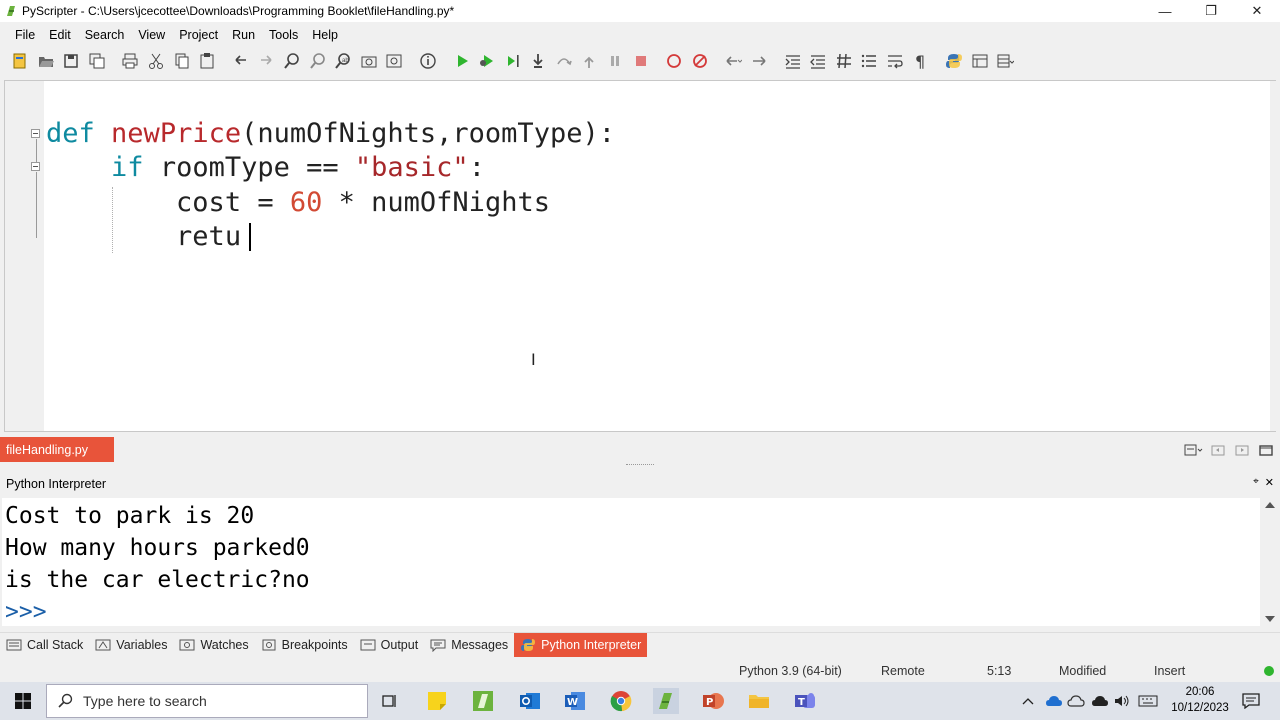 This screenshot has width=1280, height=720. Describe the element at coordinates (844, 61) in the screenshot. I see `comment-icon` at that location.